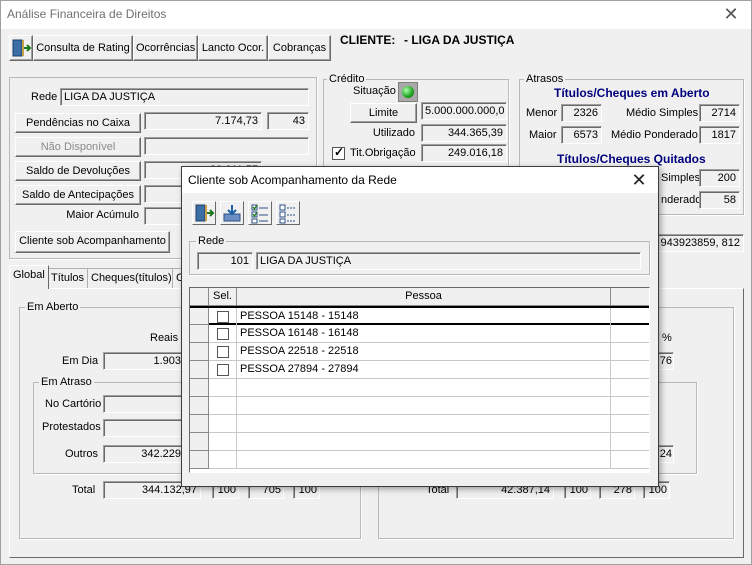 This screenshot has height=565, width=752. I want to click on consulta-rating-button: Consulta de Rating, so click(83, 48).